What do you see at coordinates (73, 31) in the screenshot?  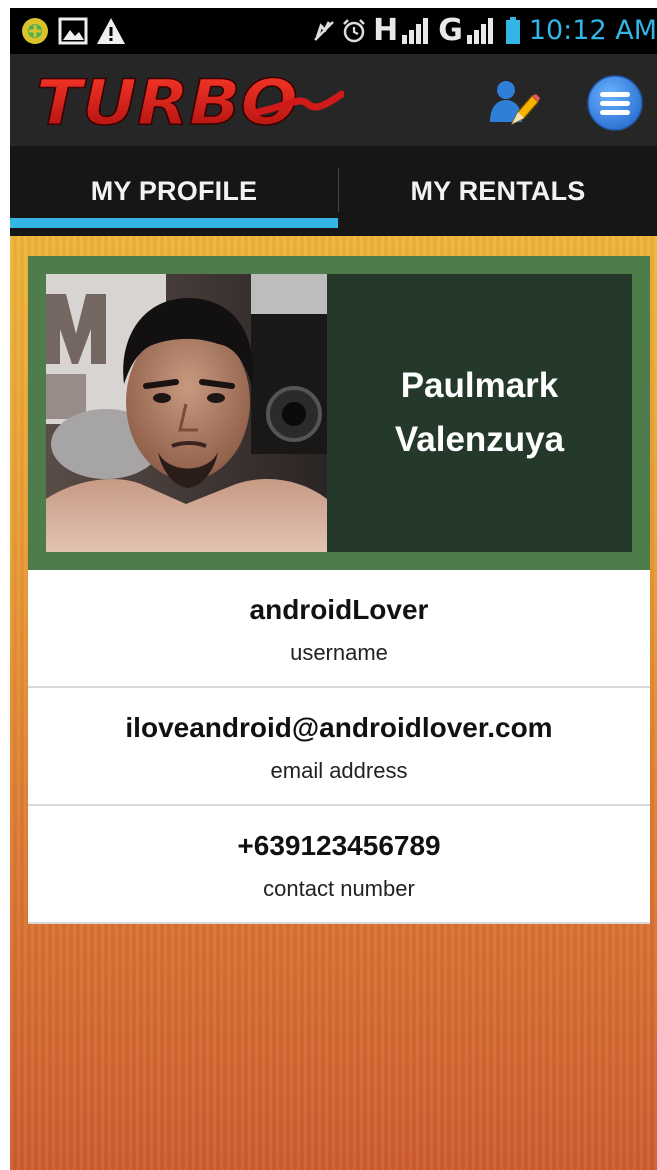 I see `gallery-icon` at bounding box center [73, 31].